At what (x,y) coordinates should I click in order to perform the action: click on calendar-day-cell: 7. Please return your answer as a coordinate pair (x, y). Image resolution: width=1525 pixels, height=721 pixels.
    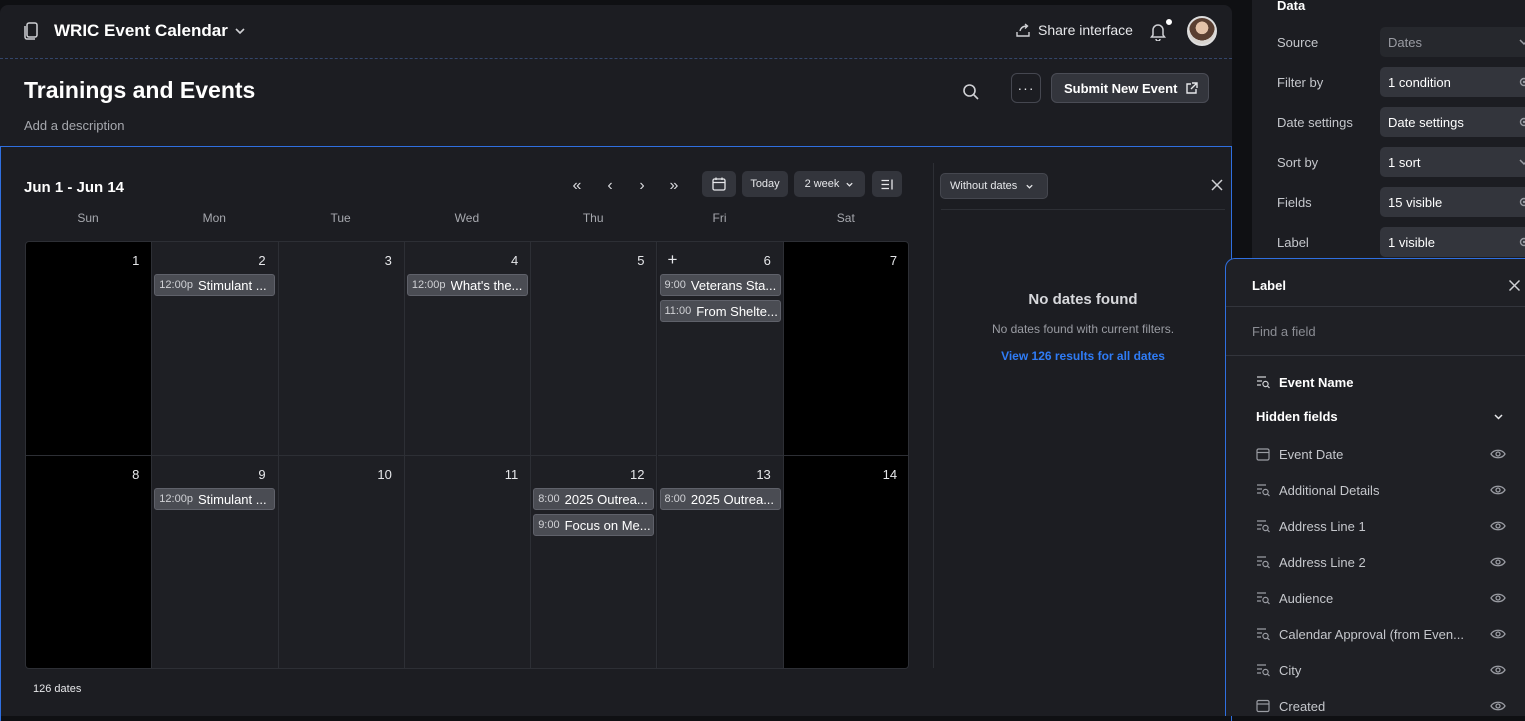
    Looking at the image, I should click on (846, 349).